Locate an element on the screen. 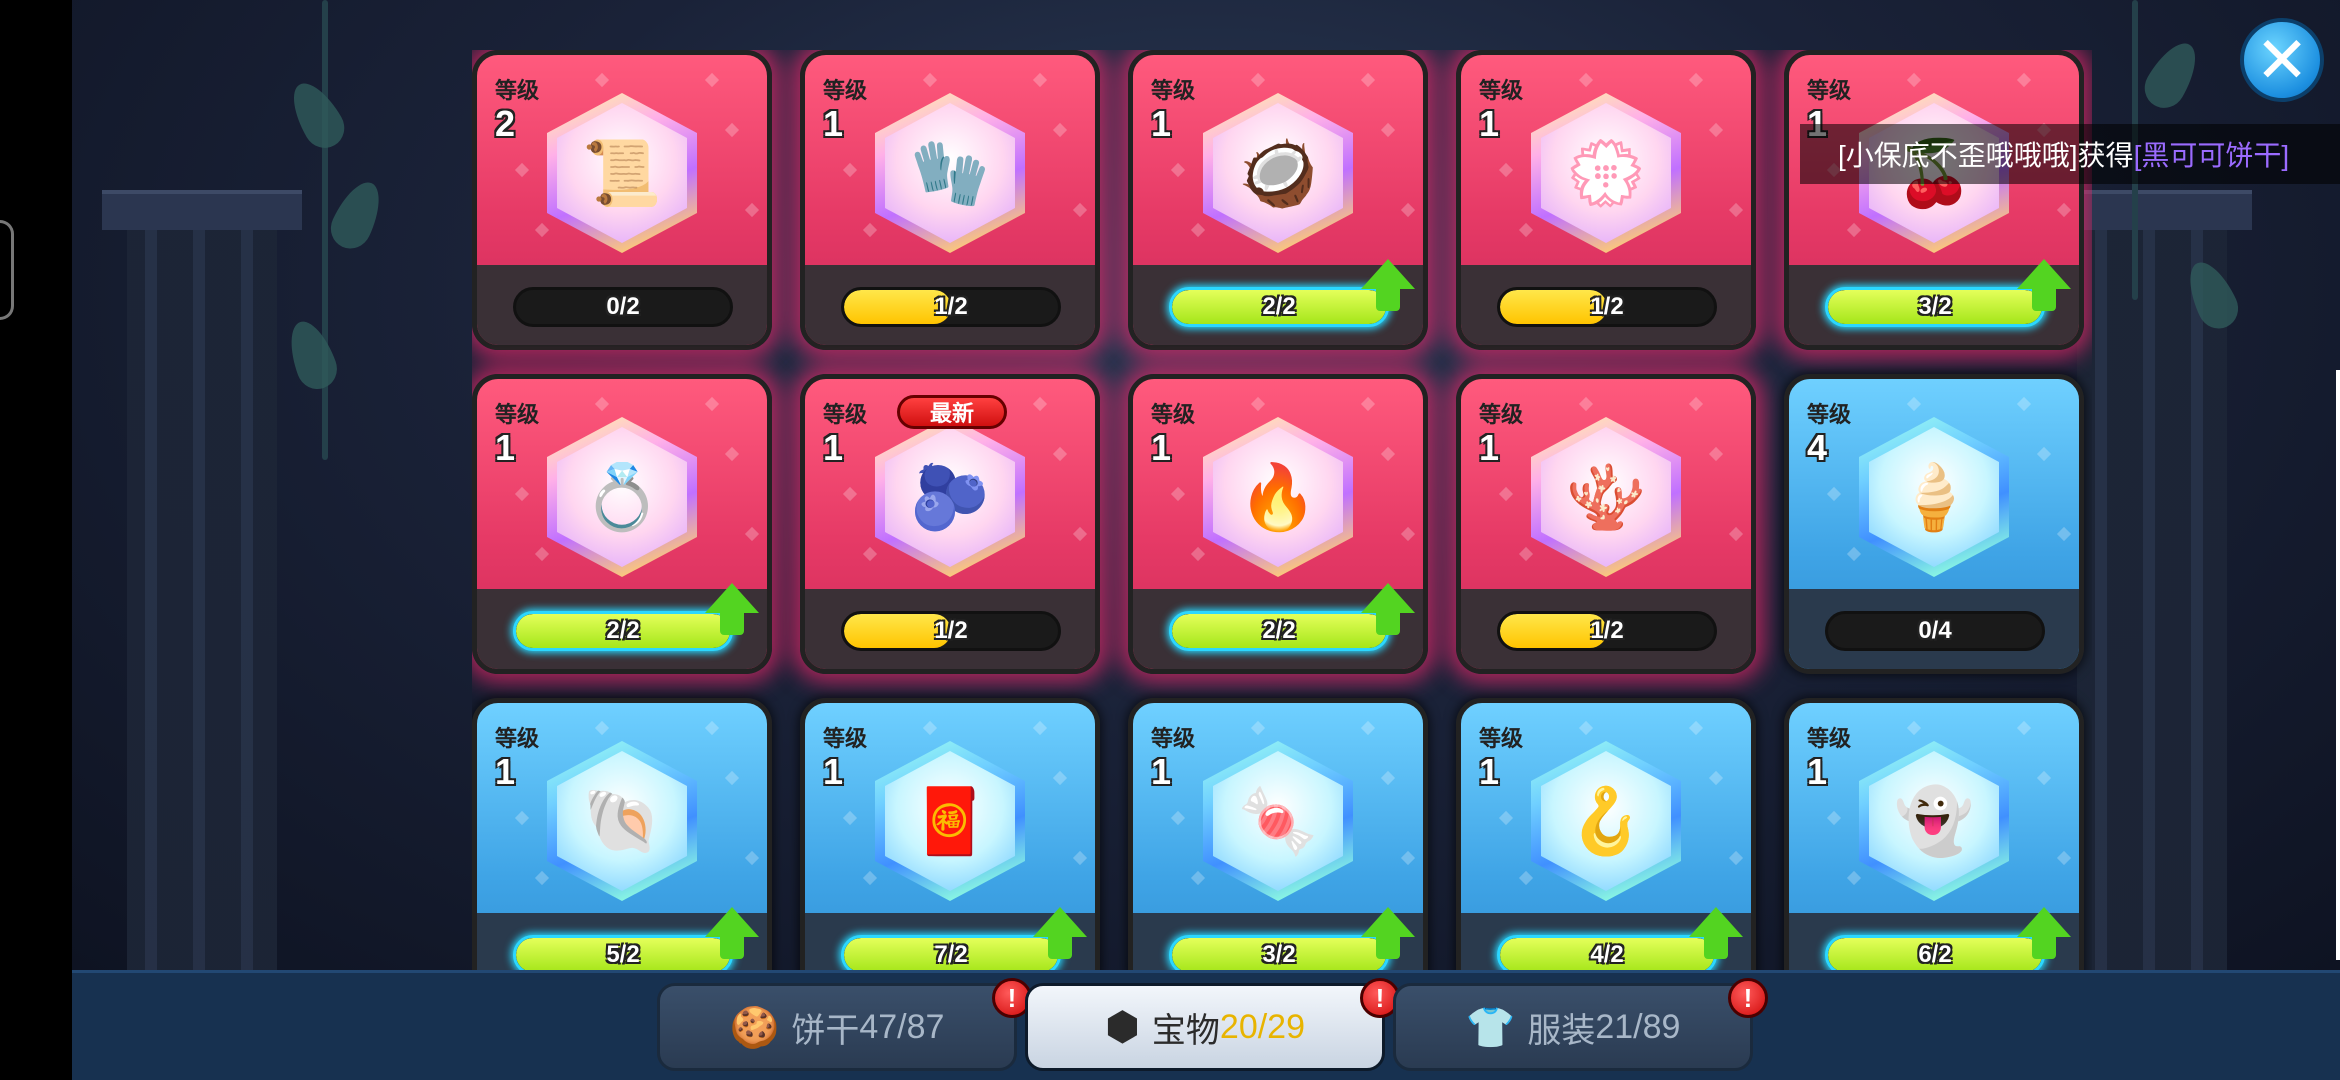  treasure-card: 等级 1 🔥 2/2 is located at coordinates (1278, 524).